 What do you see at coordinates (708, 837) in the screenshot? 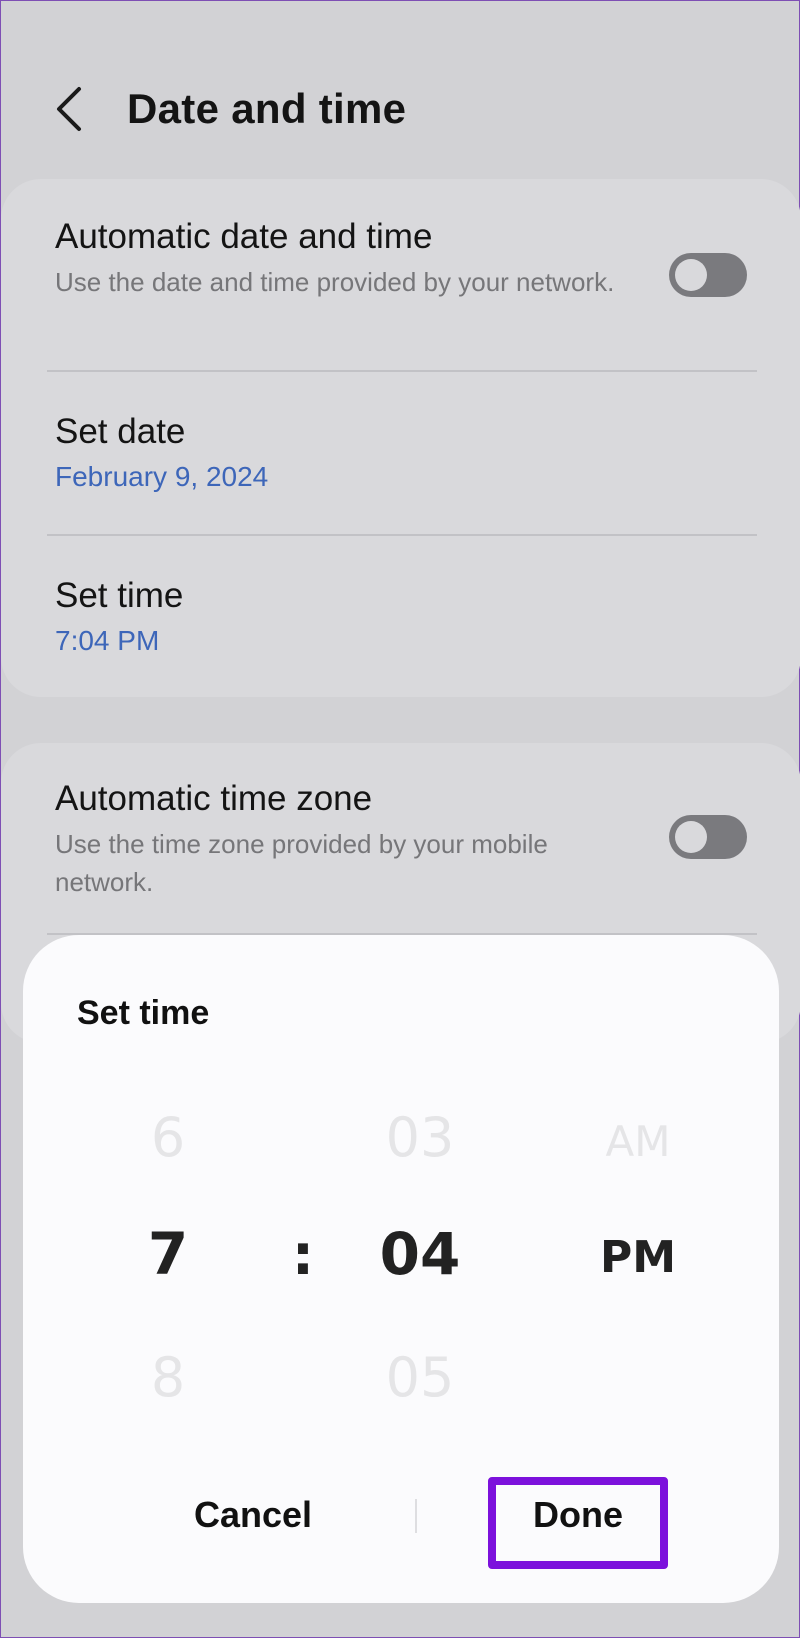
I see `automatic-time-zone-toggle` at bounding box center [708, 837].